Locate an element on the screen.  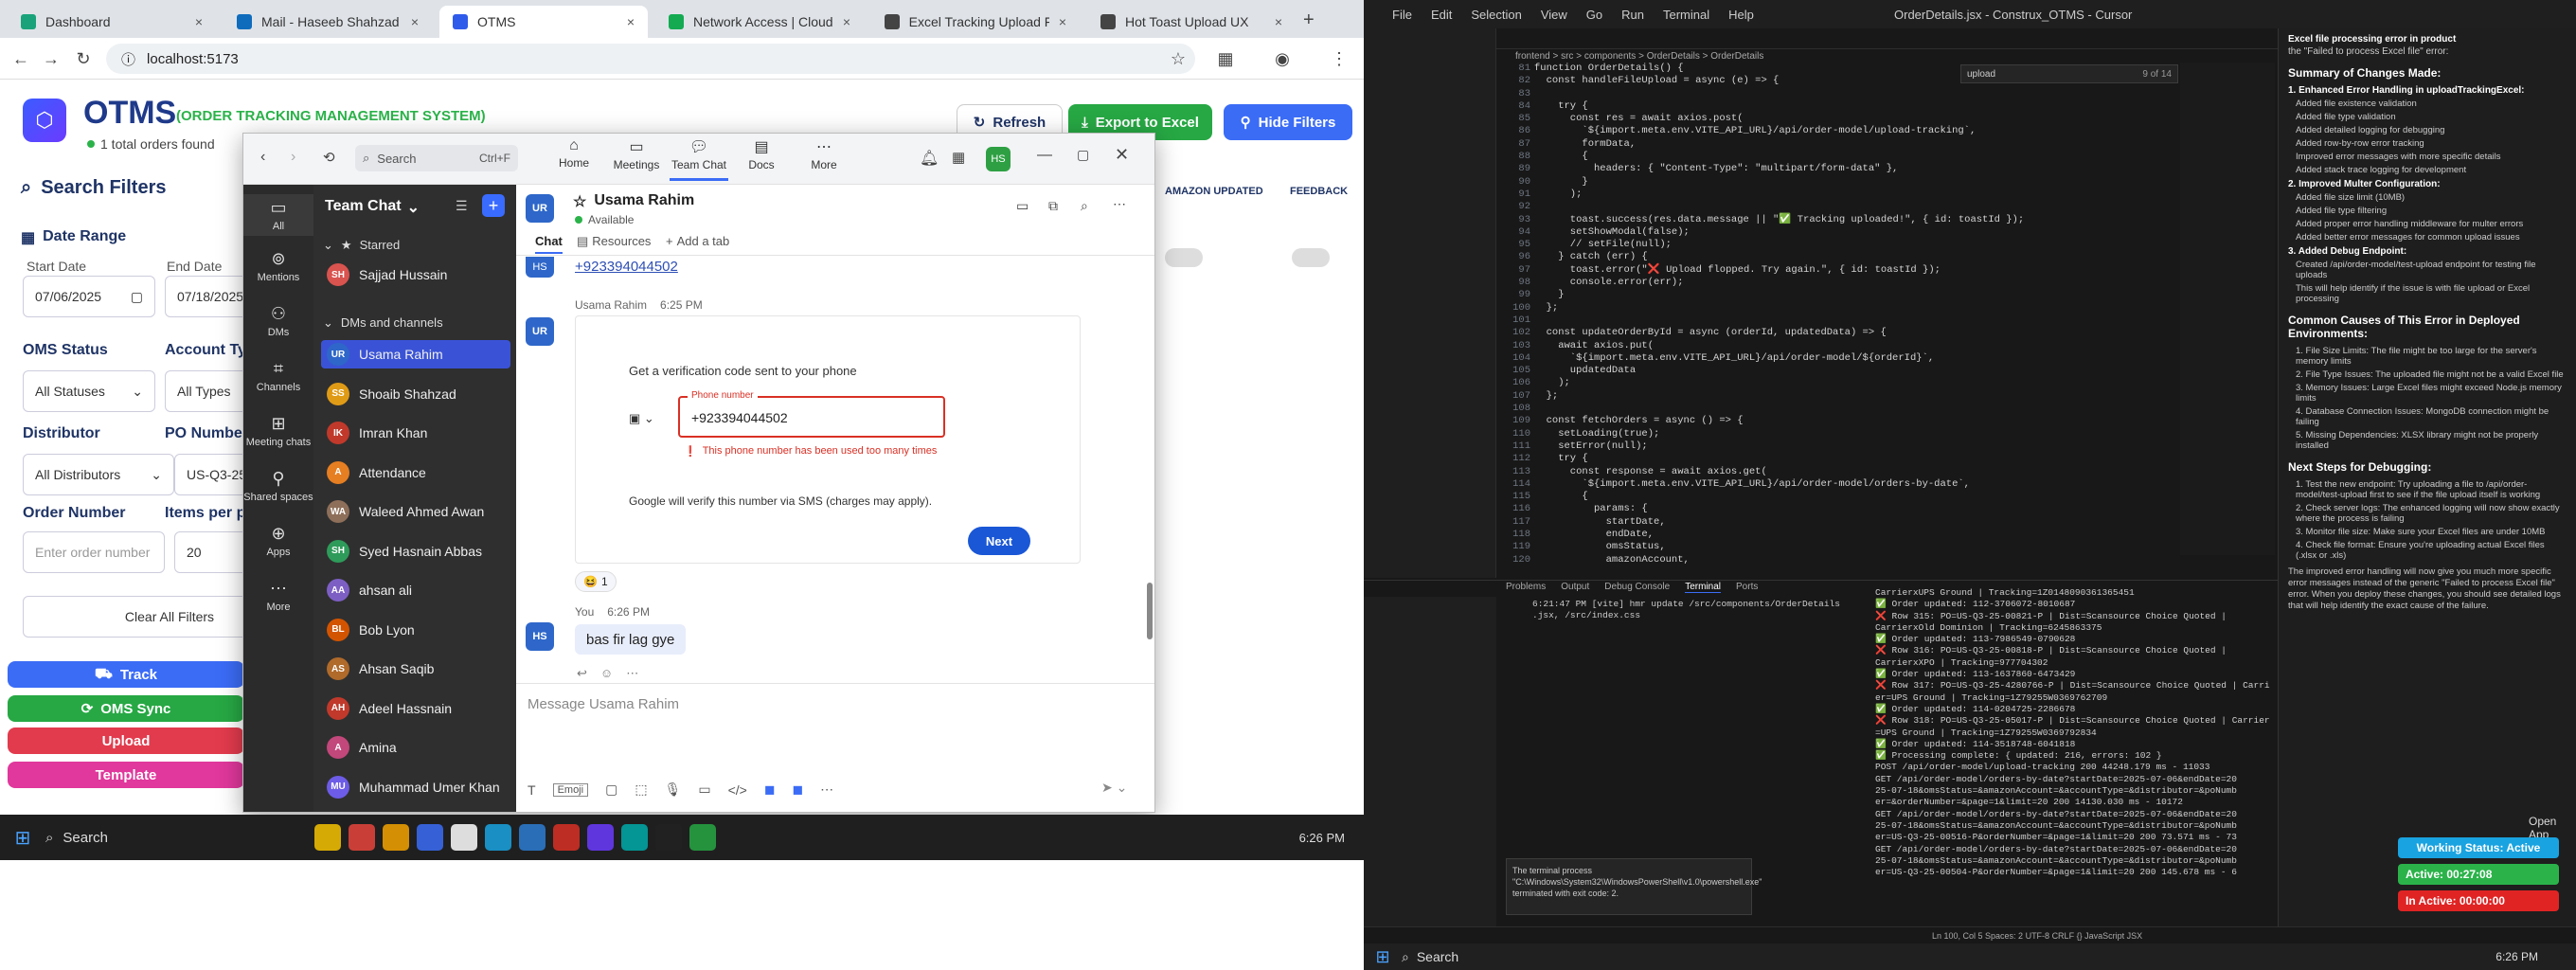
url-field: ⓘ localhost:5173 is located at coordinates (650, 59).